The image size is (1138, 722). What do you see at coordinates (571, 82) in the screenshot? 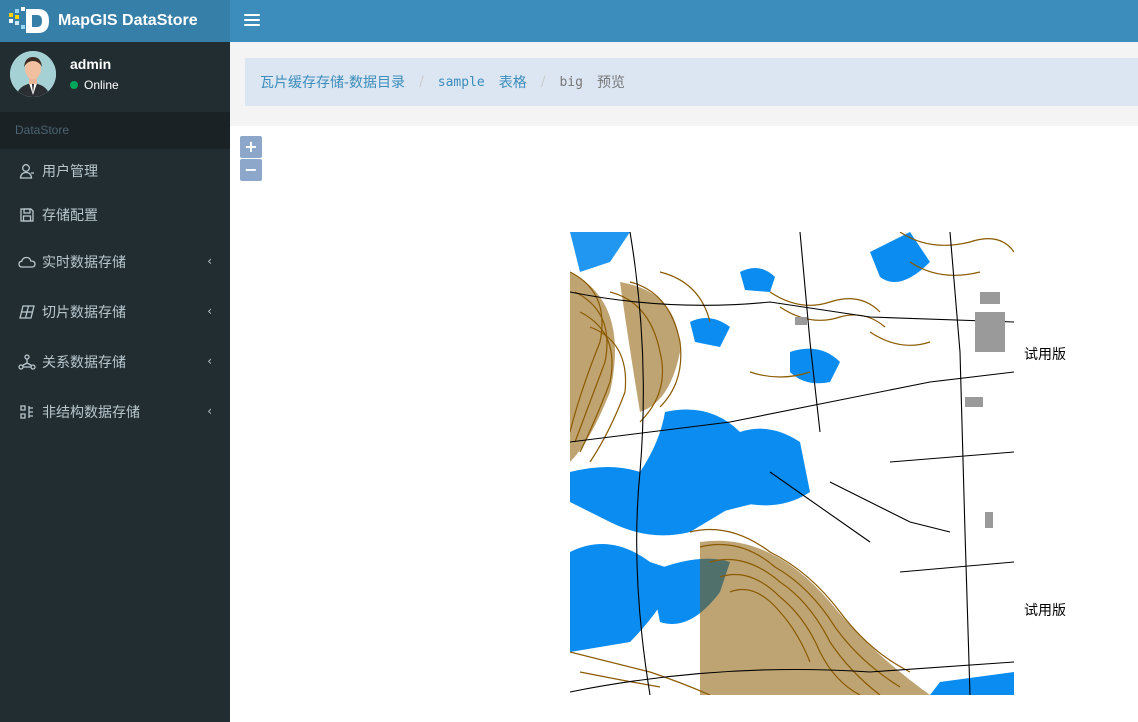
I see `breadcrumb-table: big` at bounding box center [571, 82].